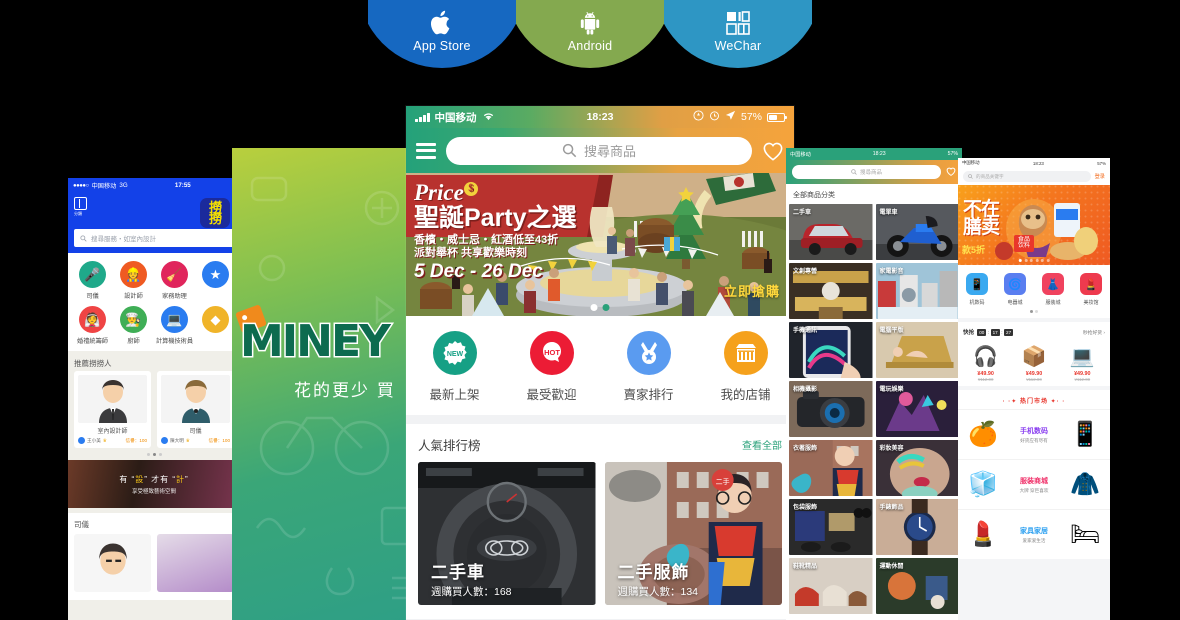  Describe the element at coordinates (917, 232) in the screenshot. I see `cat-cell: 電單車` at that location.